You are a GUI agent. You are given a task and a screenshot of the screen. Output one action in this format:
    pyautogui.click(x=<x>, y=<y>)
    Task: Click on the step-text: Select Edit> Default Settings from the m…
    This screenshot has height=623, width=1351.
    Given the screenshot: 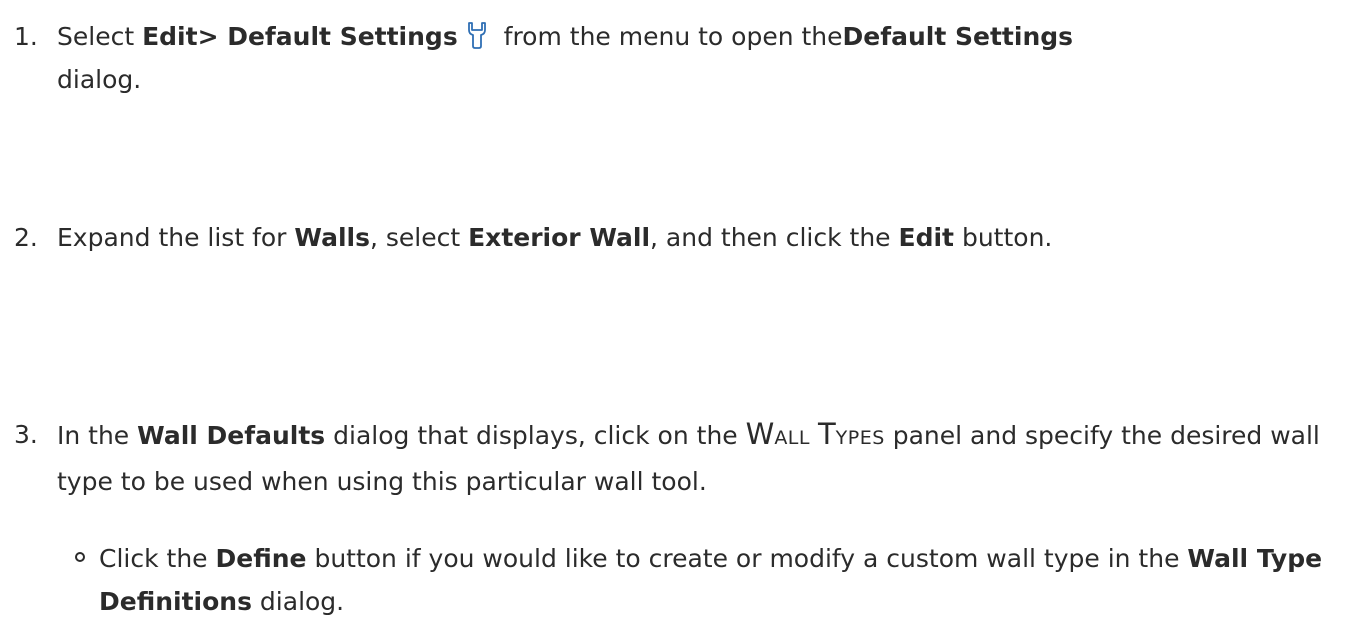 What is the action you would take?
    pyautogui.click(x=565, y=58)
    